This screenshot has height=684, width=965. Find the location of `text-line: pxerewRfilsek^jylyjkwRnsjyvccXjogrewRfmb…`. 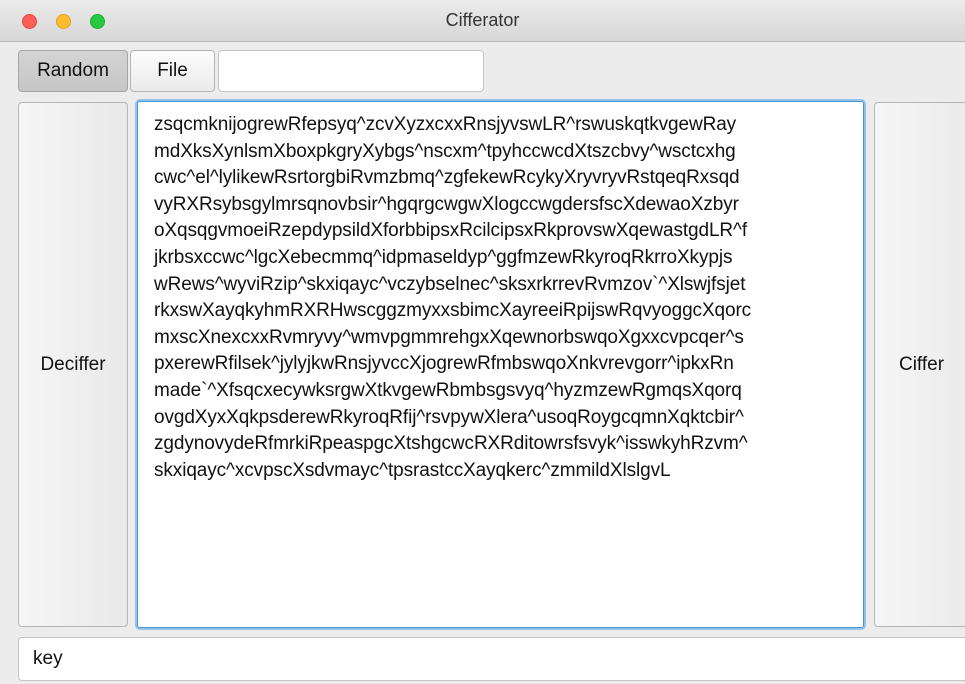

text-line: pxerewRfilsek^jylyjkwRnsjyvccXjogrewRfmb… is located at coordinates (444, 364).